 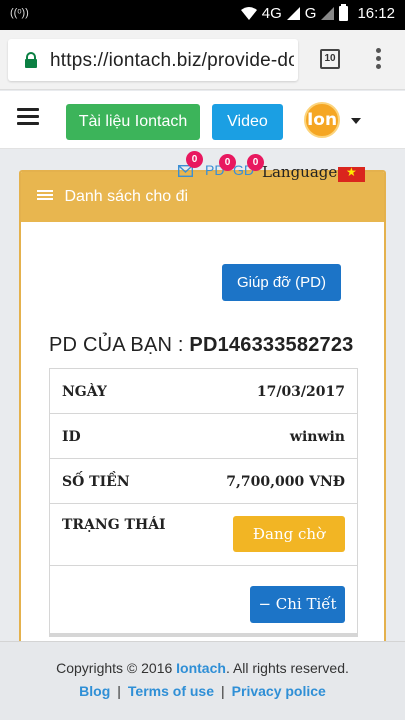 What do you see at coordinates (116, 668) in the screenshot?
I see `copyright-prefix: Copyrights © 2016` at bounding box center [116, 668].